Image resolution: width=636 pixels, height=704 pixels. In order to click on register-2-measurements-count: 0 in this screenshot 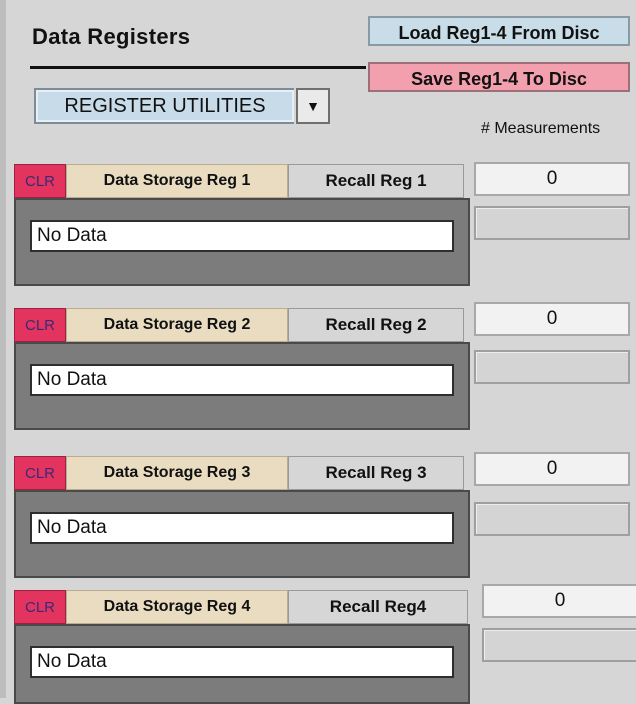, I will do `click(552, 319)`.